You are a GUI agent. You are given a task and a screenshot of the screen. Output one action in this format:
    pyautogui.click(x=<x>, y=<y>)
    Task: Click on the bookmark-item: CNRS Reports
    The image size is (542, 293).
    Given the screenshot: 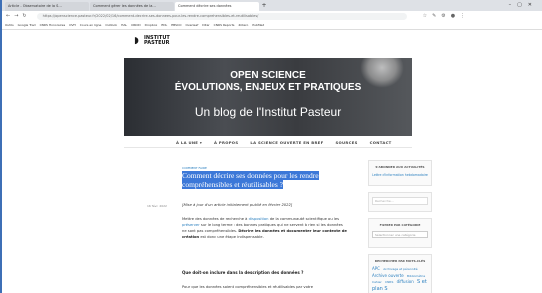 What is the action you would take?
    pyautogui.click(x=224, y=25)
    